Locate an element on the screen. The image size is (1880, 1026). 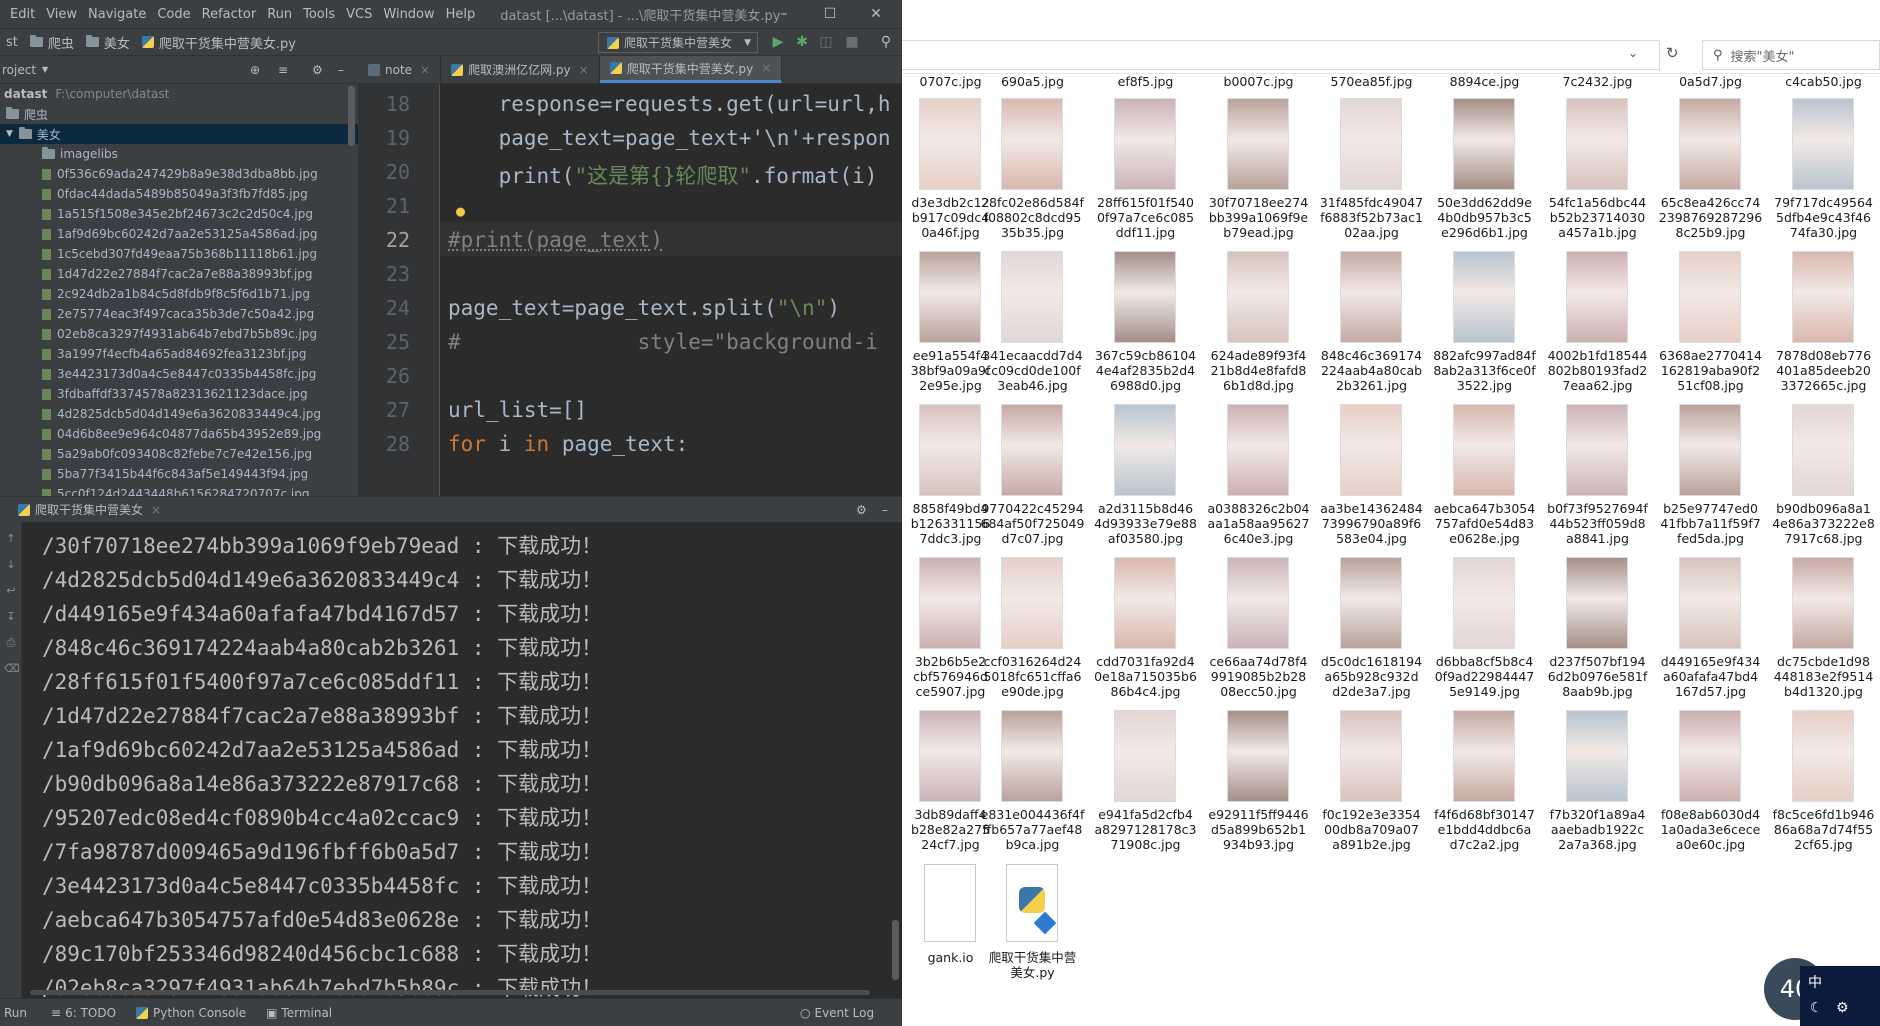
run-icon: ▶ is located at coordinates (778, 42).